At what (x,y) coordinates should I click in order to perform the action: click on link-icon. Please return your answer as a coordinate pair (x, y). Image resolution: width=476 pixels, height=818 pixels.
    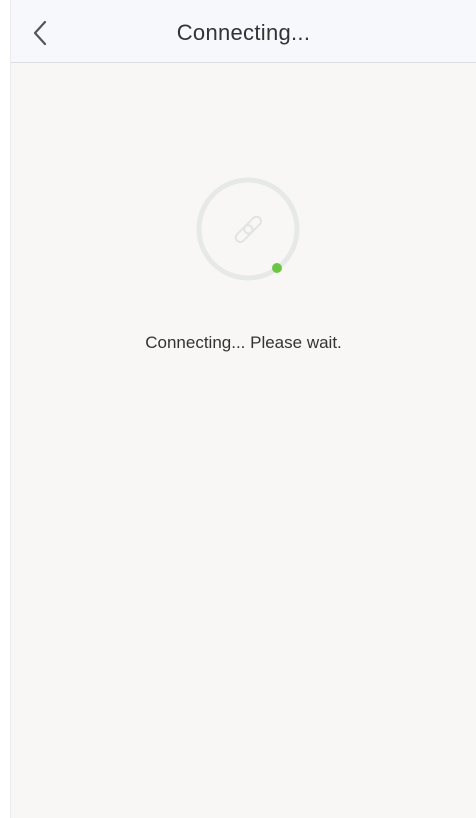
    Looking at the image, I should click on (248, 229).